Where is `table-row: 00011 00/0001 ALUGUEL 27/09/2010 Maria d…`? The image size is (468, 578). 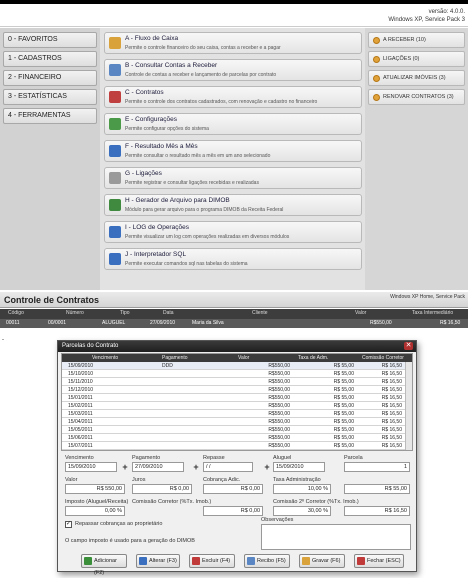 table-row: 00011 00/0001 ALUGUEL 27/09/2010 Maria d… is located at coordinates (234, 323).